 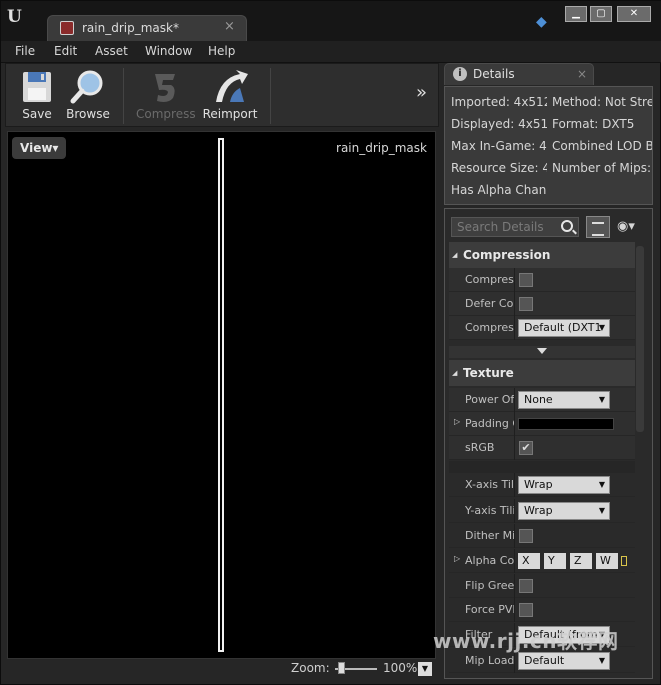 I want to click on mip-load-dropdown: Default, so click(x=564, y=661).